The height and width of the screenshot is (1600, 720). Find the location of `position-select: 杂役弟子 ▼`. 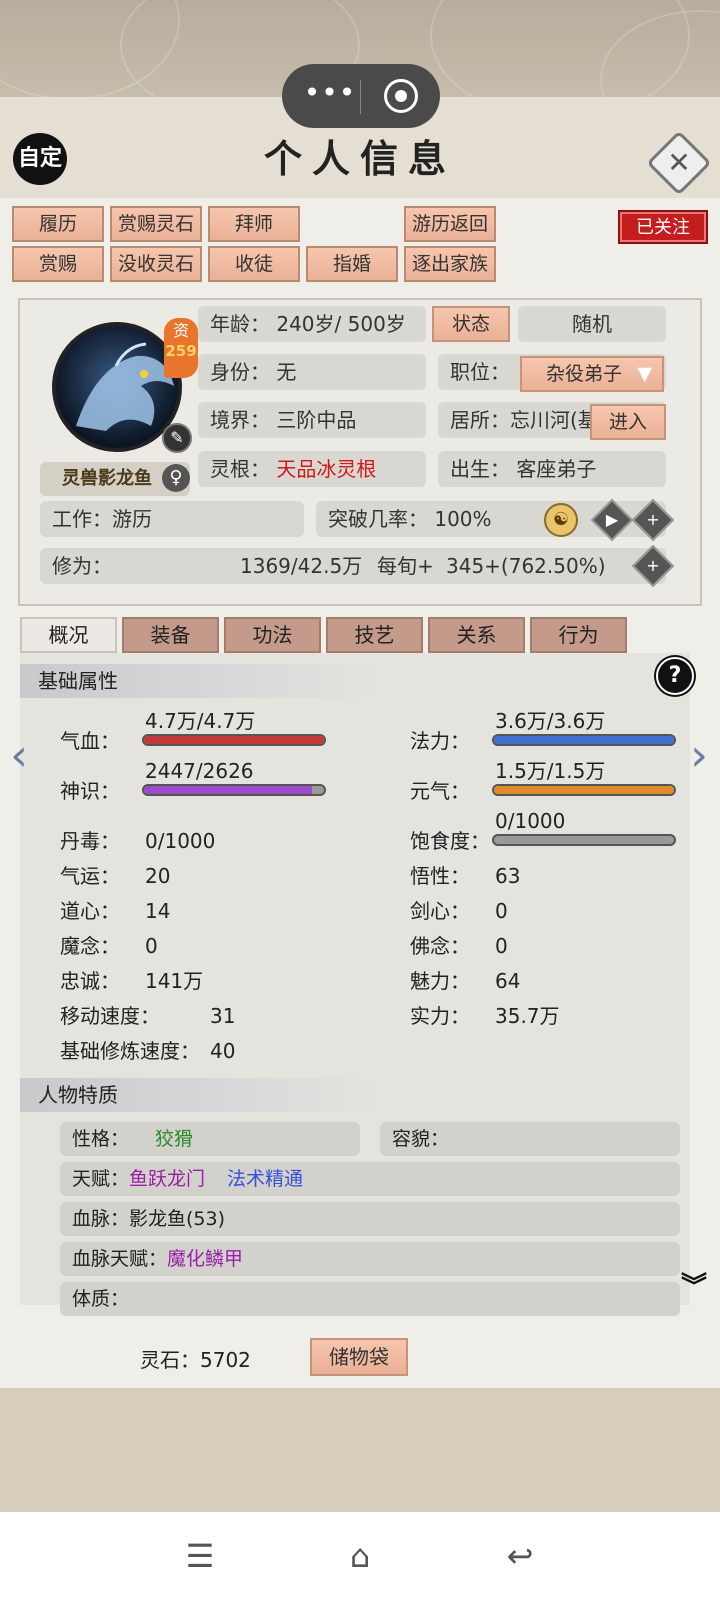

position-select: 杂役弟子 ▼ is located at coordinates (592, 374).